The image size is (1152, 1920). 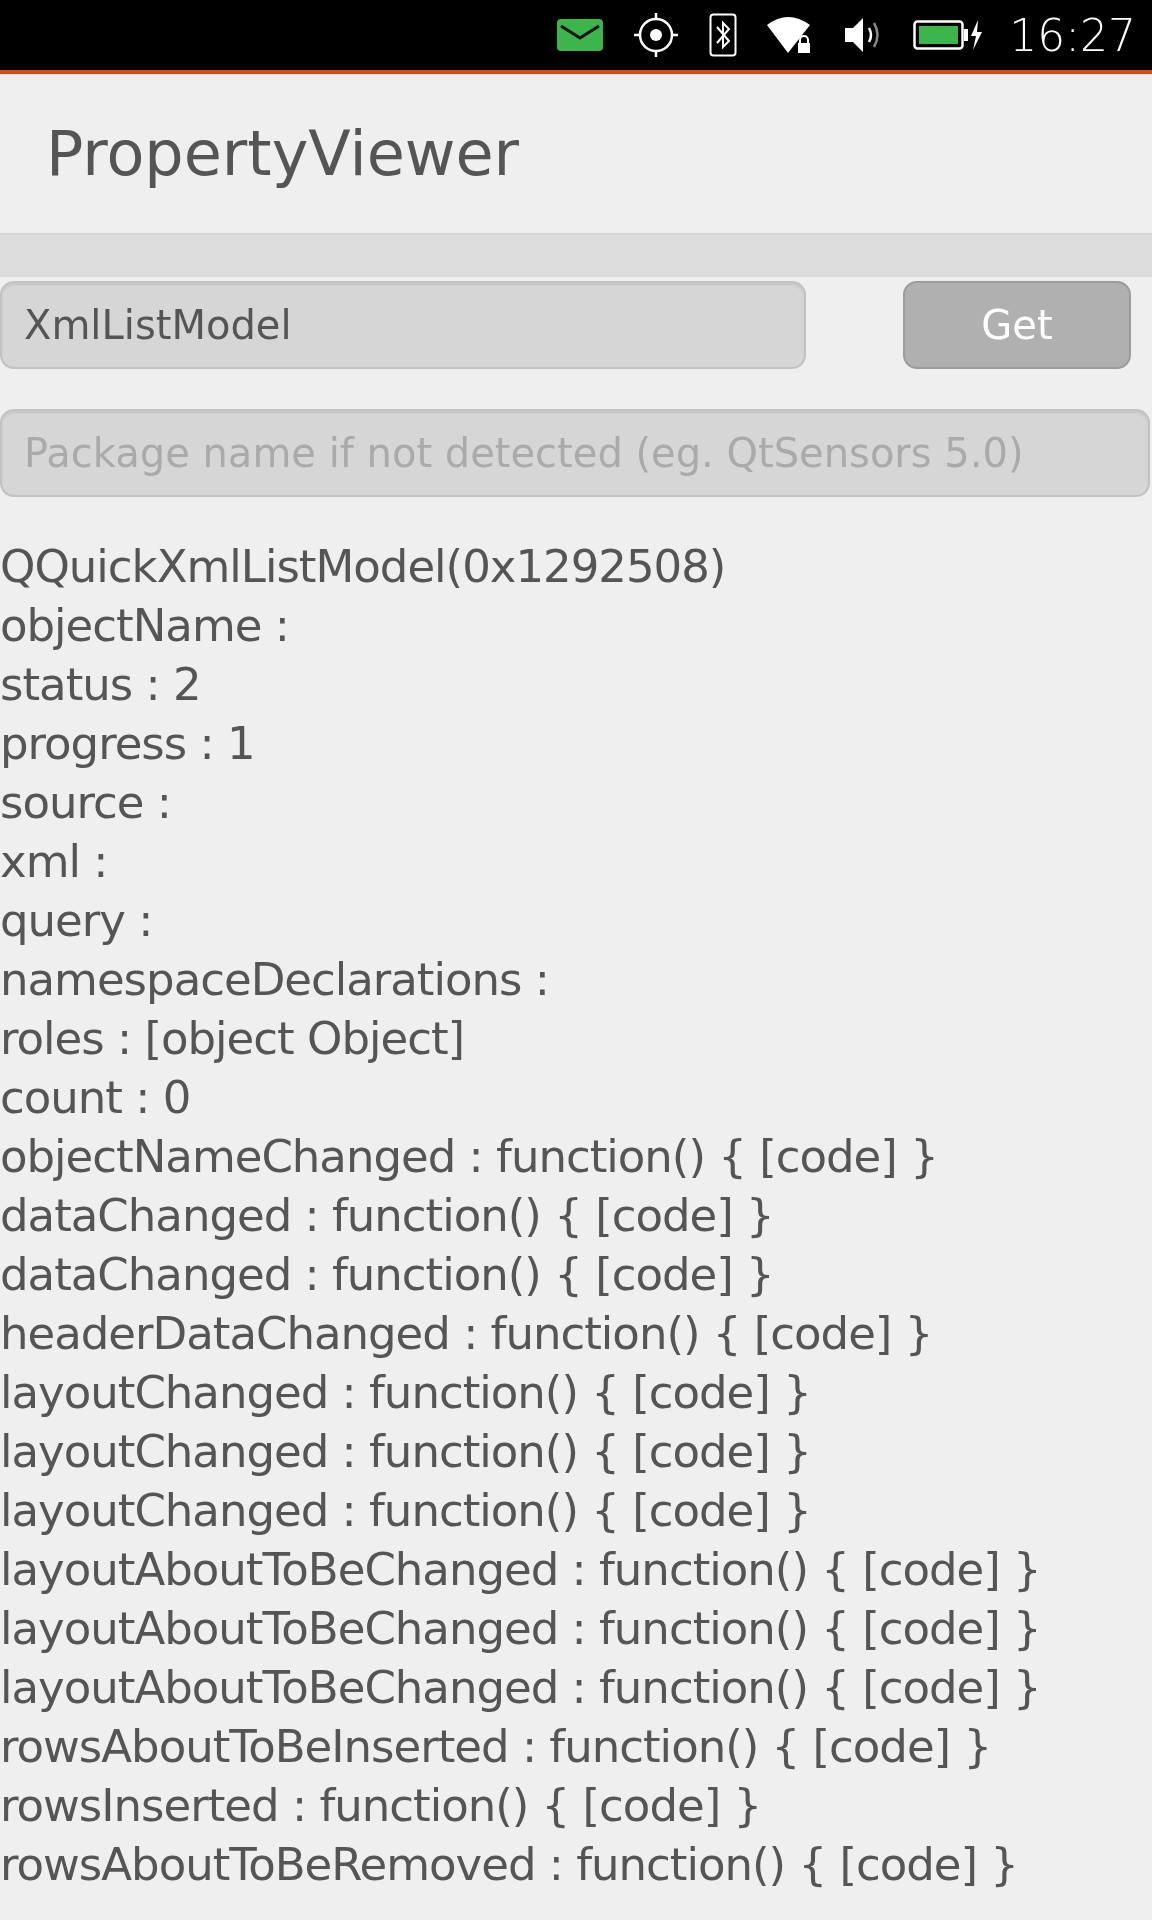 I want to click on battery-icon, so click(x=948, y=35).